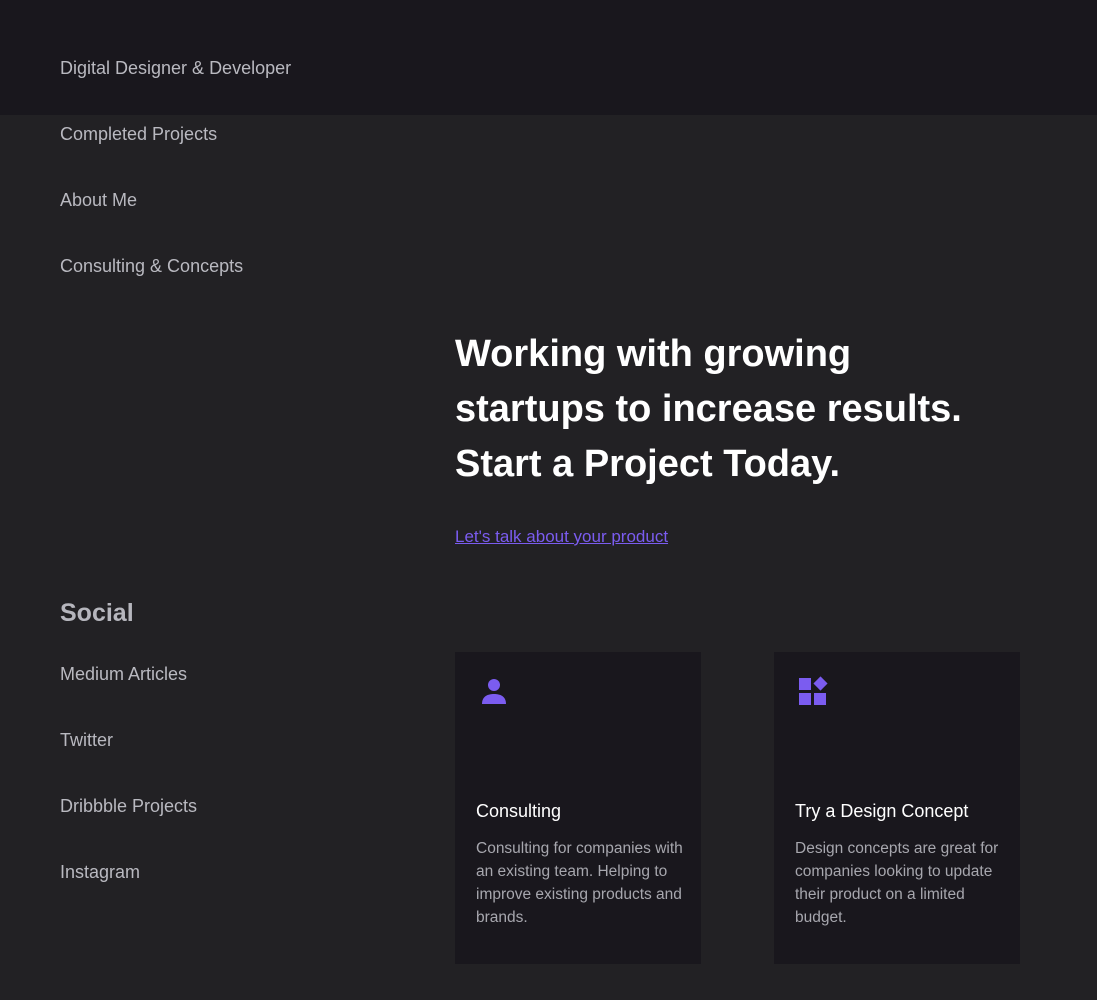 The image size is (1097, 1000). What do you see at coordinates (98, 200) in the screenshot?
I see `nav-item-about-me: About Me` at bounding box center [98, 200].